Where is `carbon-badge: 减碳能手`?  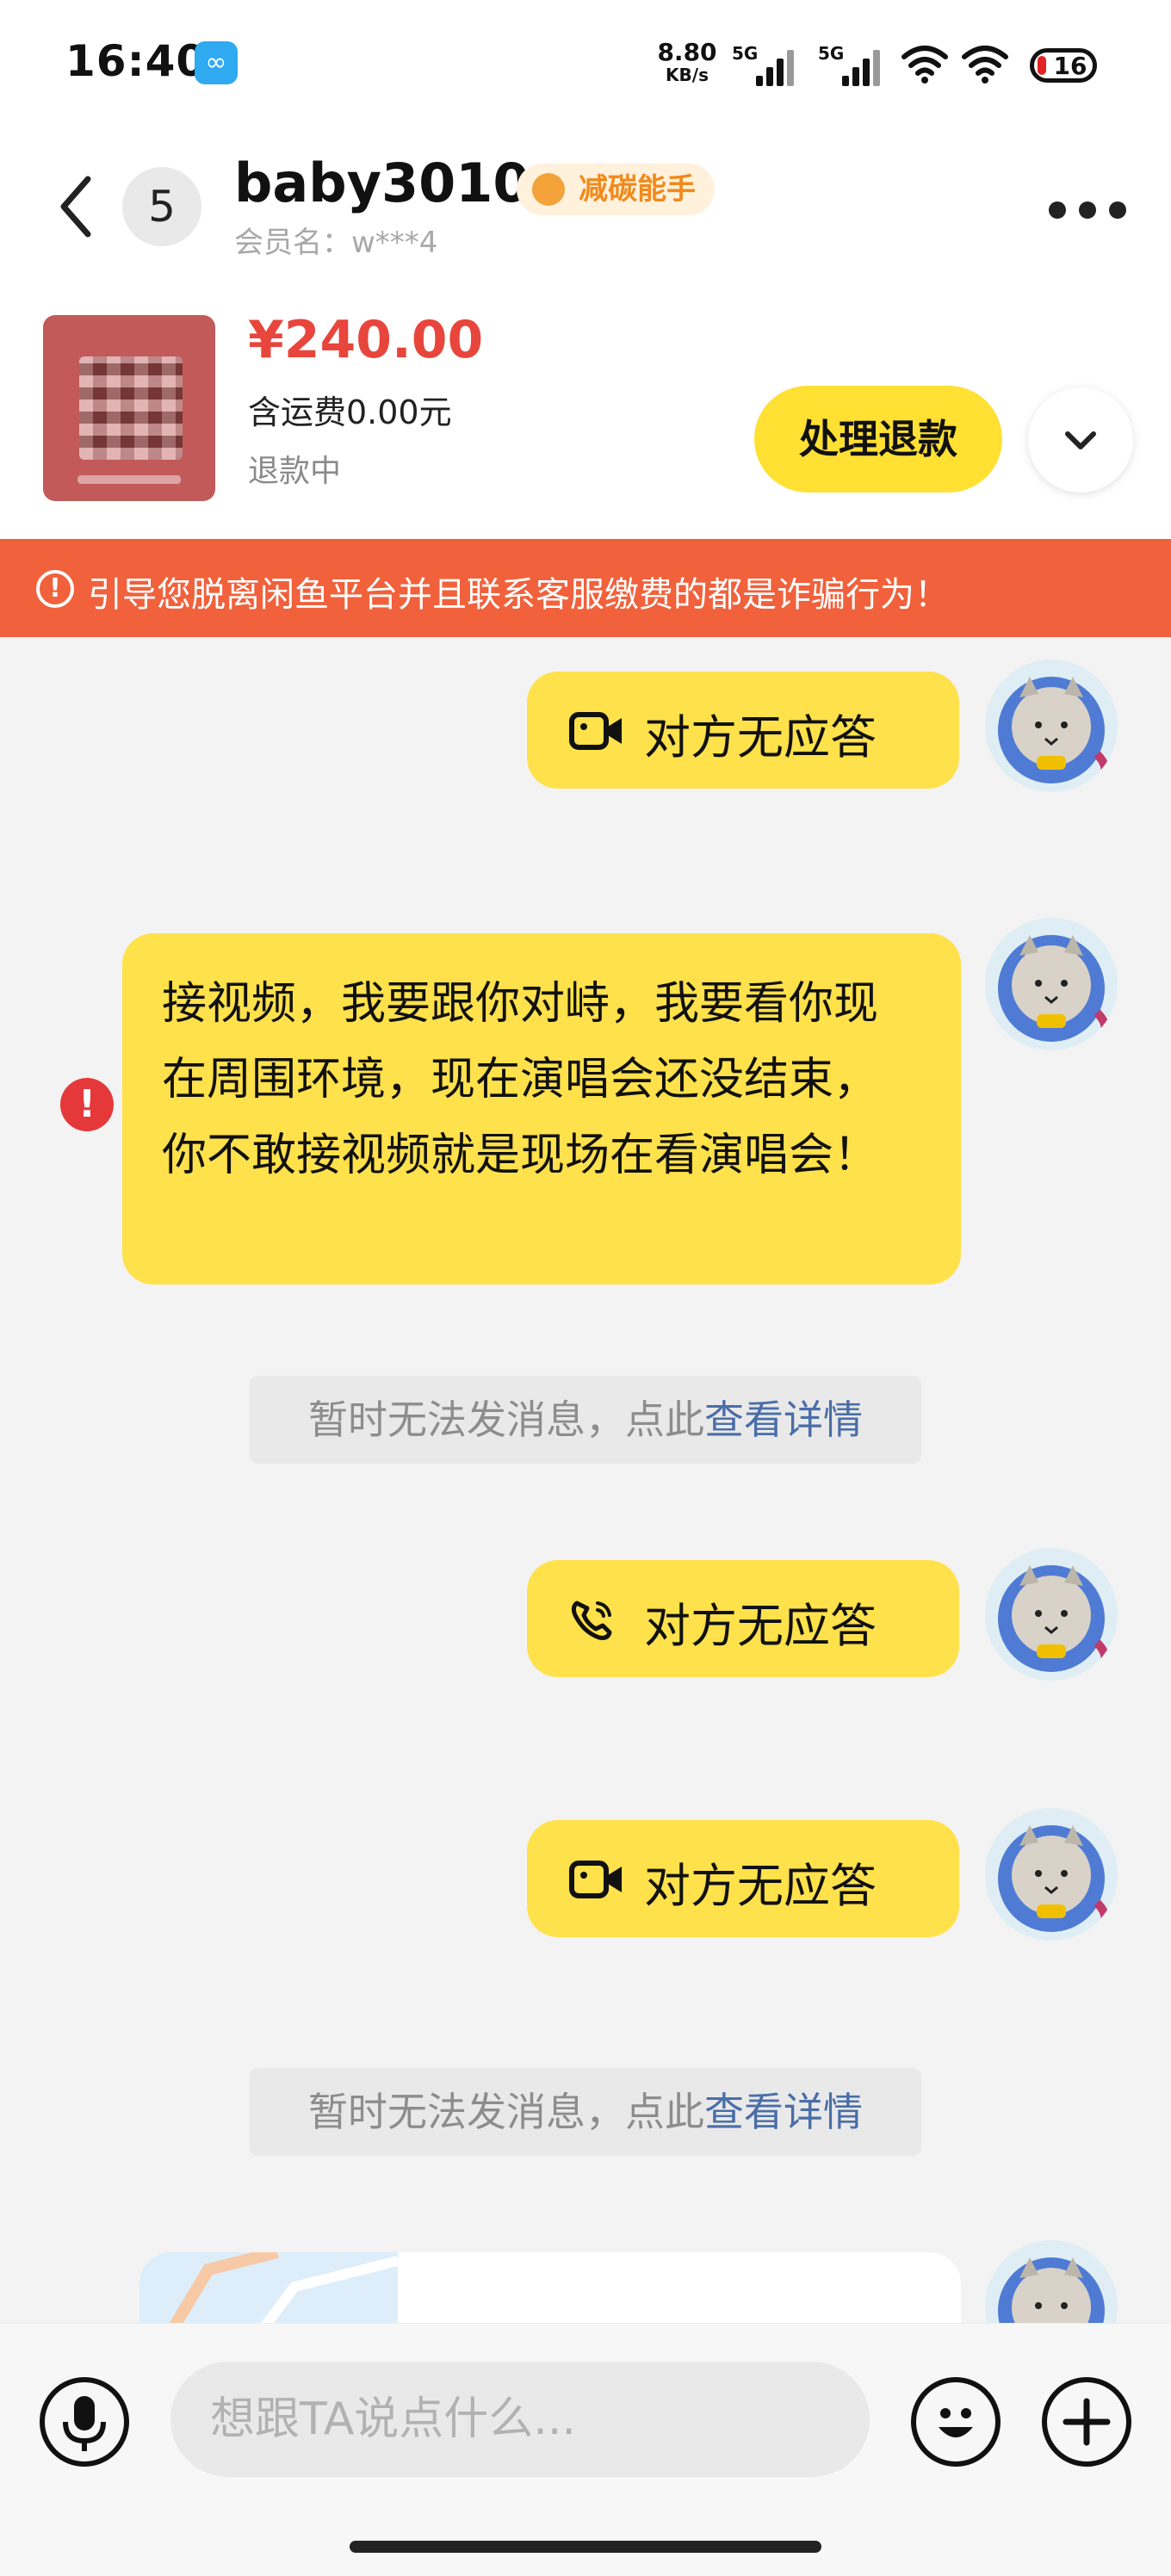
carbon-badge: 减碳能手 is located at coordinates (616, 189).